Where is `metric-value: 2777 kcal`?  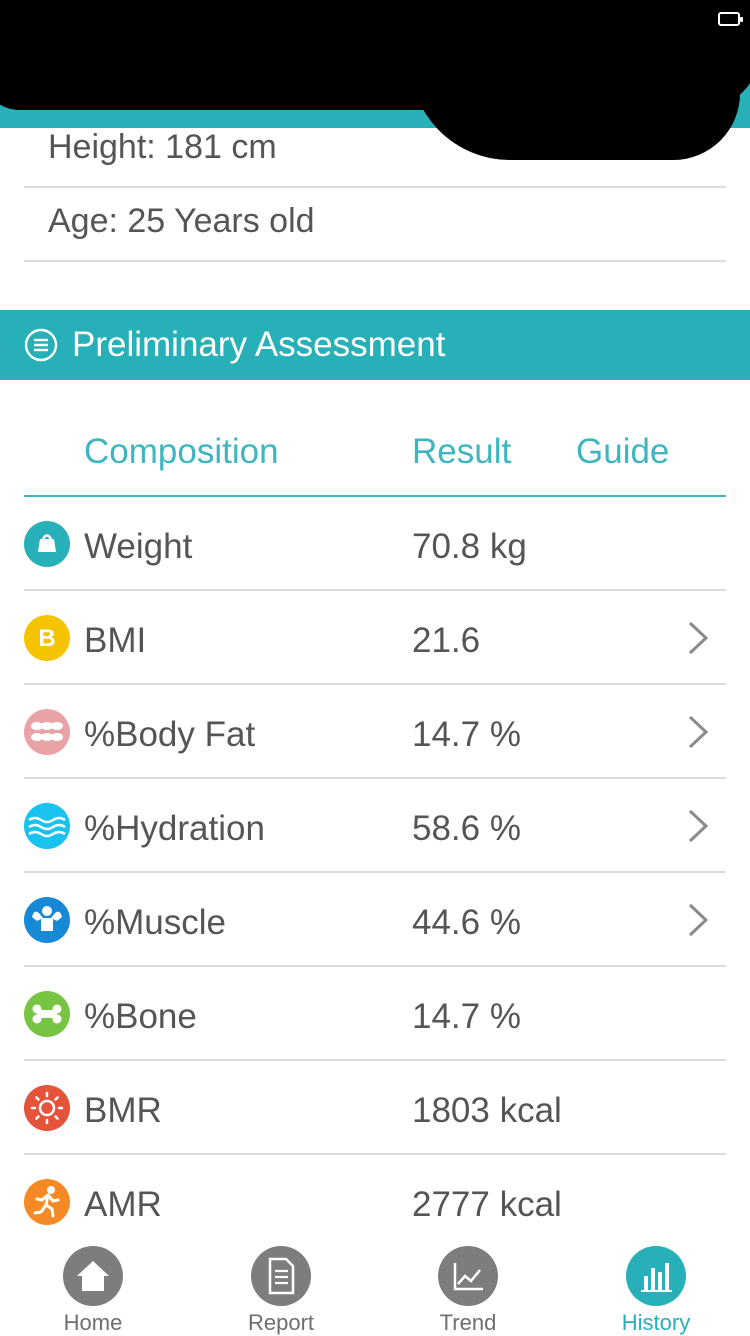 metric-value: 2777 kcal is located at coordinates (487, 1204).